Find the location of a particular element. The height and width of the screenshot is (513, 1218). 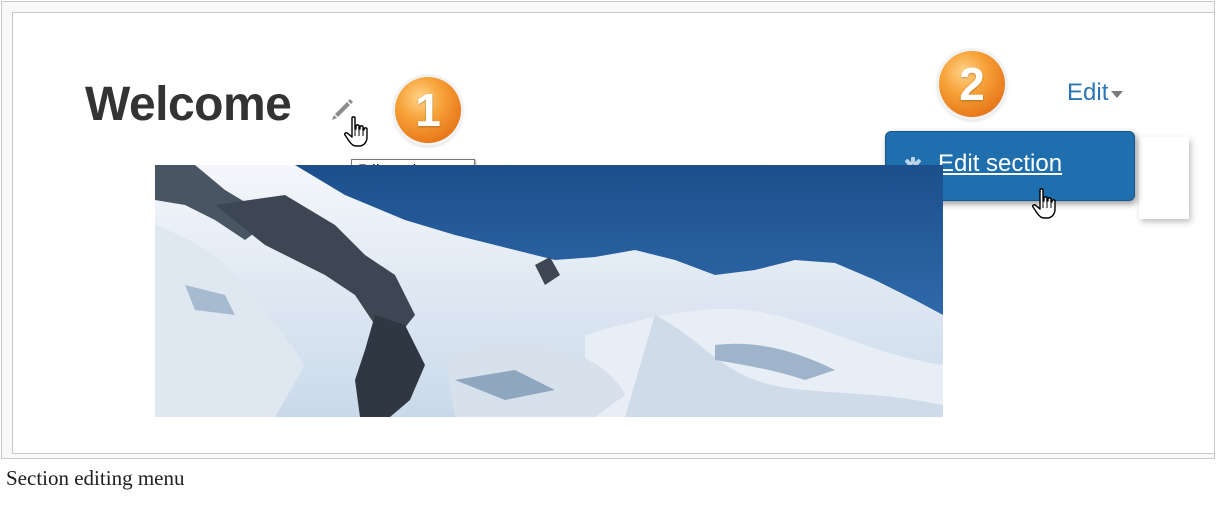

callout-badge-2: 2 is located at coordinates (972, 84).